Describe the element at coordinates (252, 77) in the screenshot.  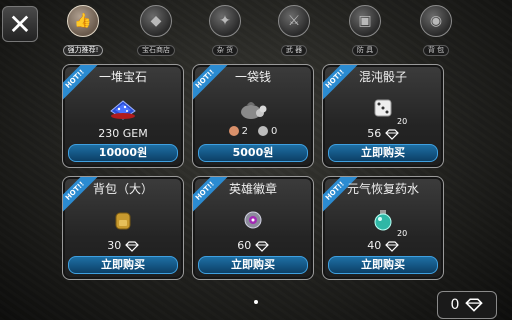
I see `item-name: 一袋钱` at that location.